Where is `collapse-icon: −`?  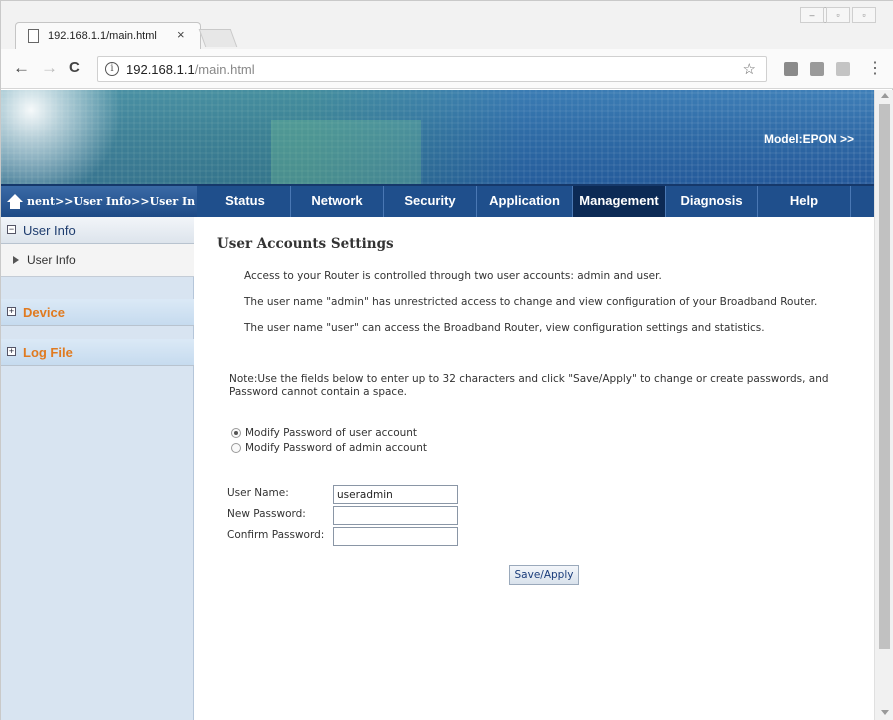
collapse-icon: − is located at coordinates (11, 229).